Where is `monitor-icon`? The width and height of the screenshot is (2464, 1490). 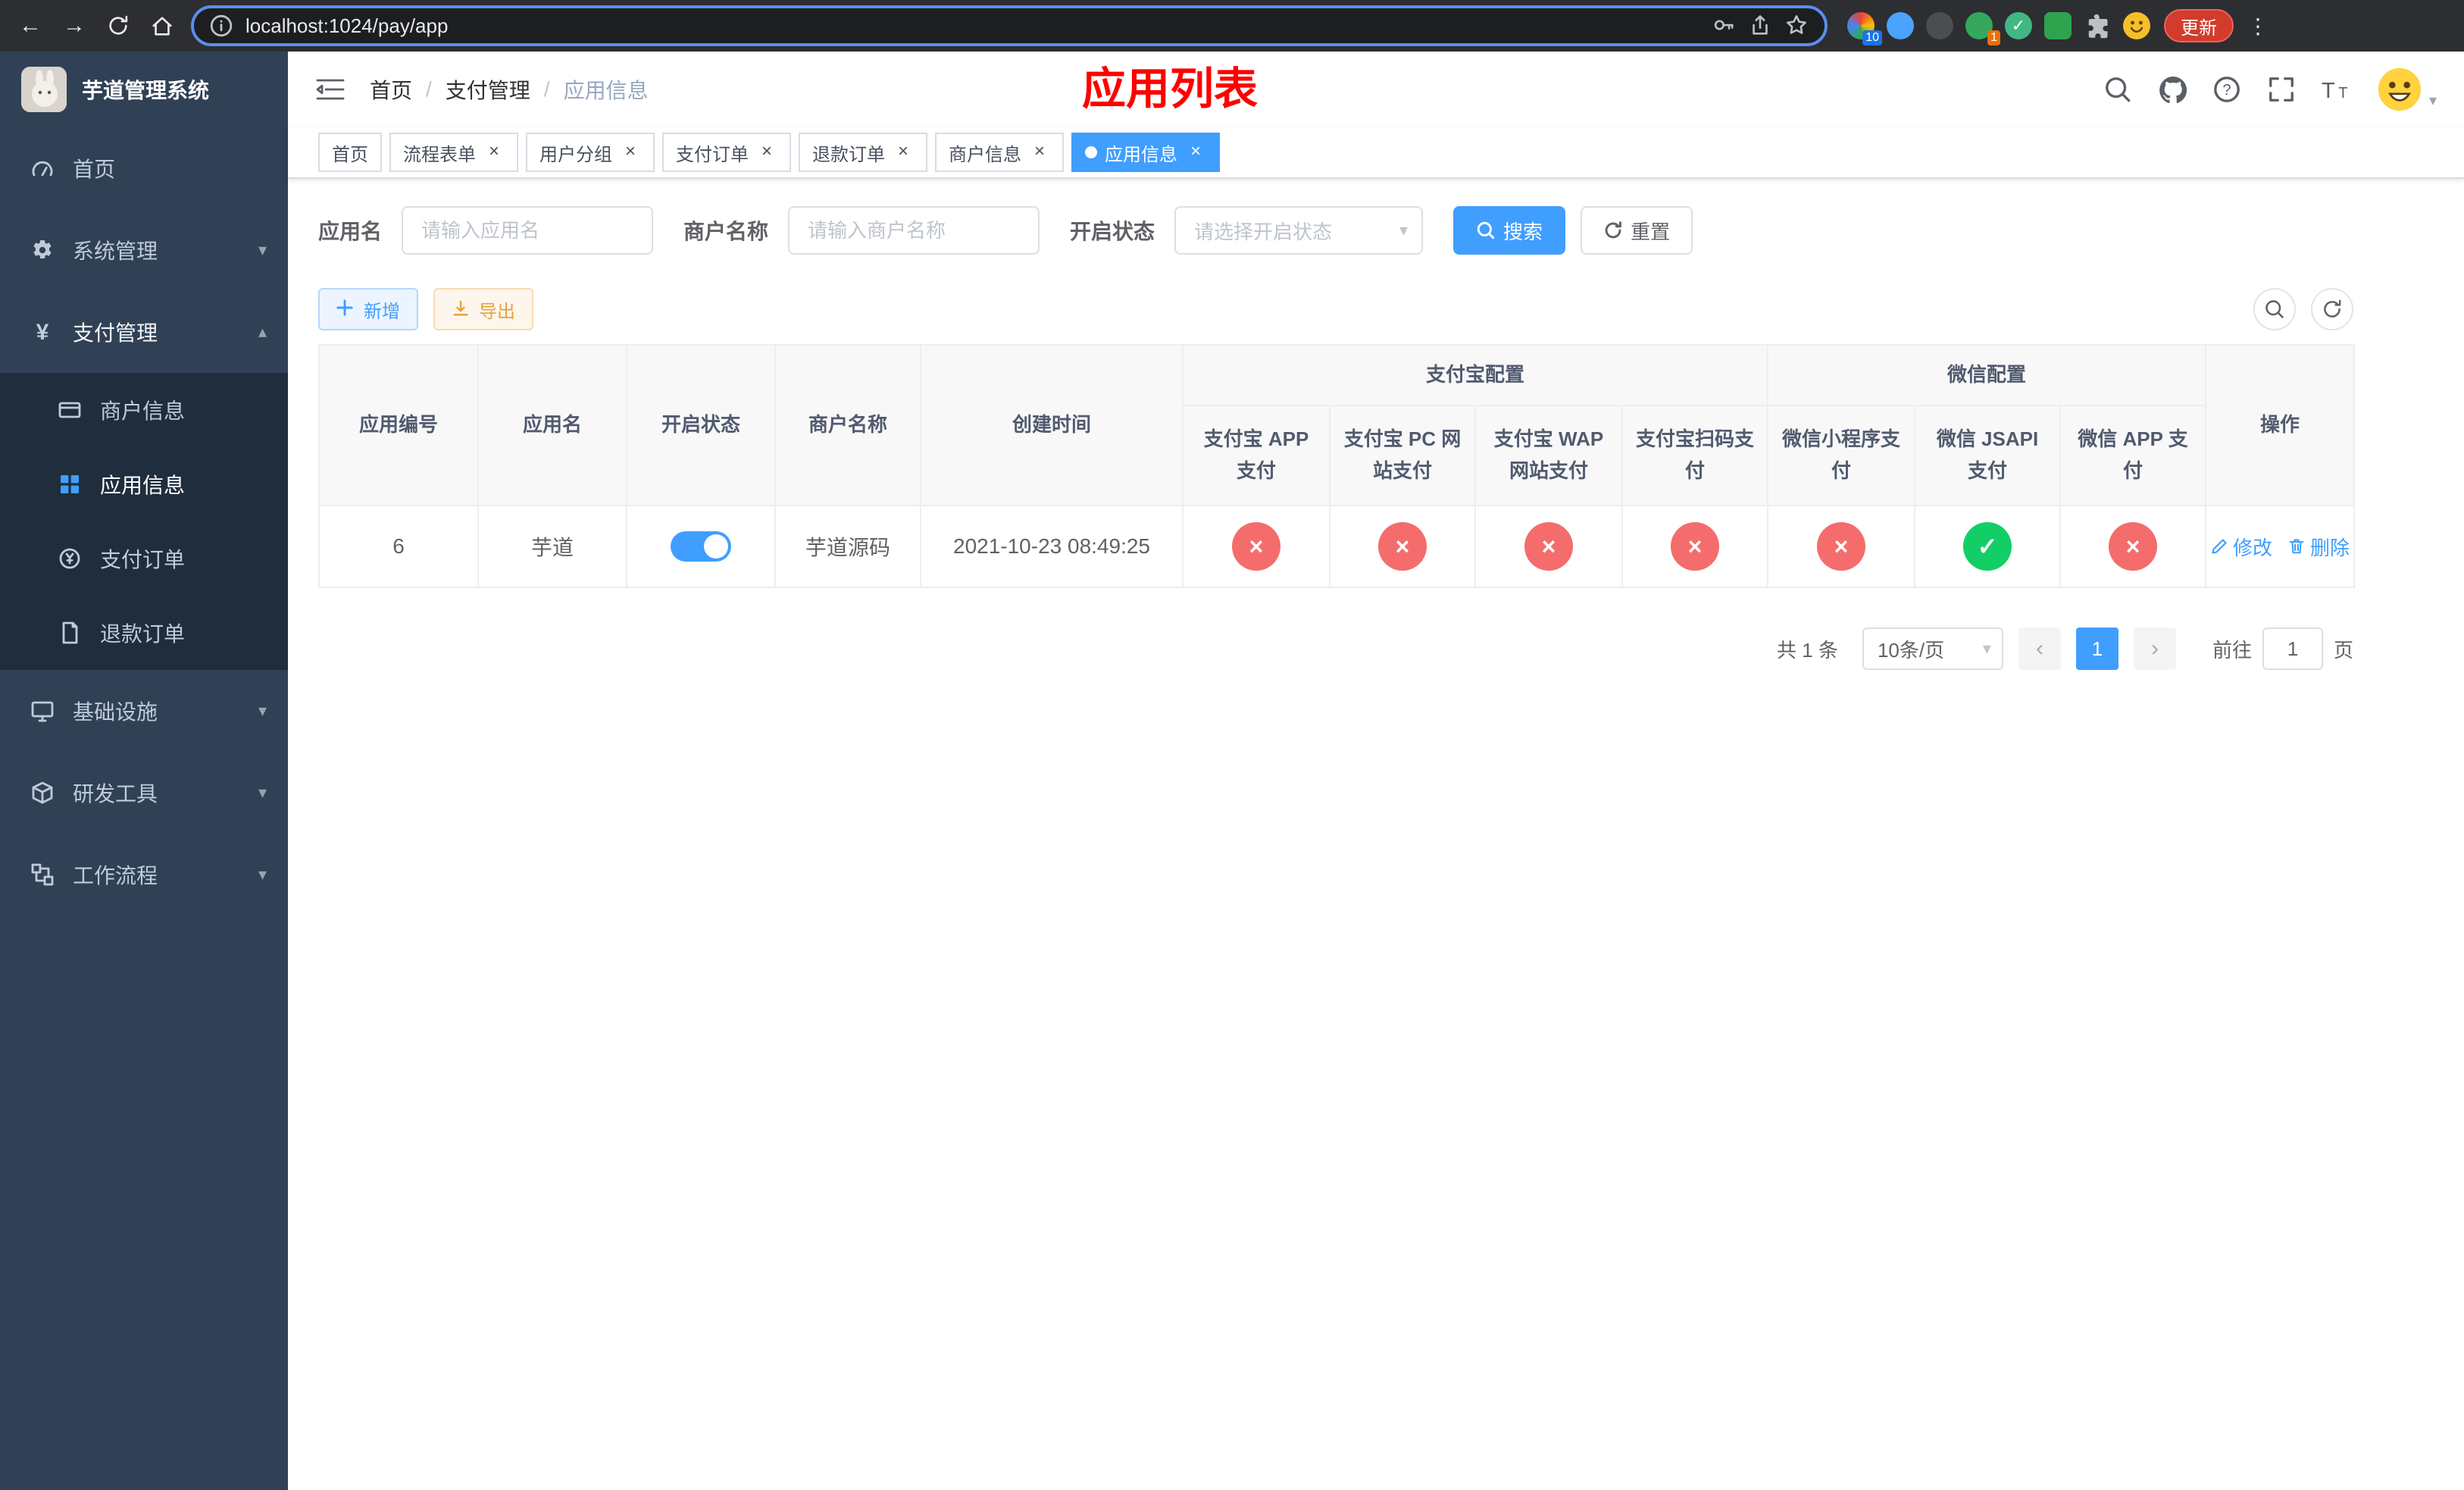
monitor-icon is located at coordinates (42, 711).